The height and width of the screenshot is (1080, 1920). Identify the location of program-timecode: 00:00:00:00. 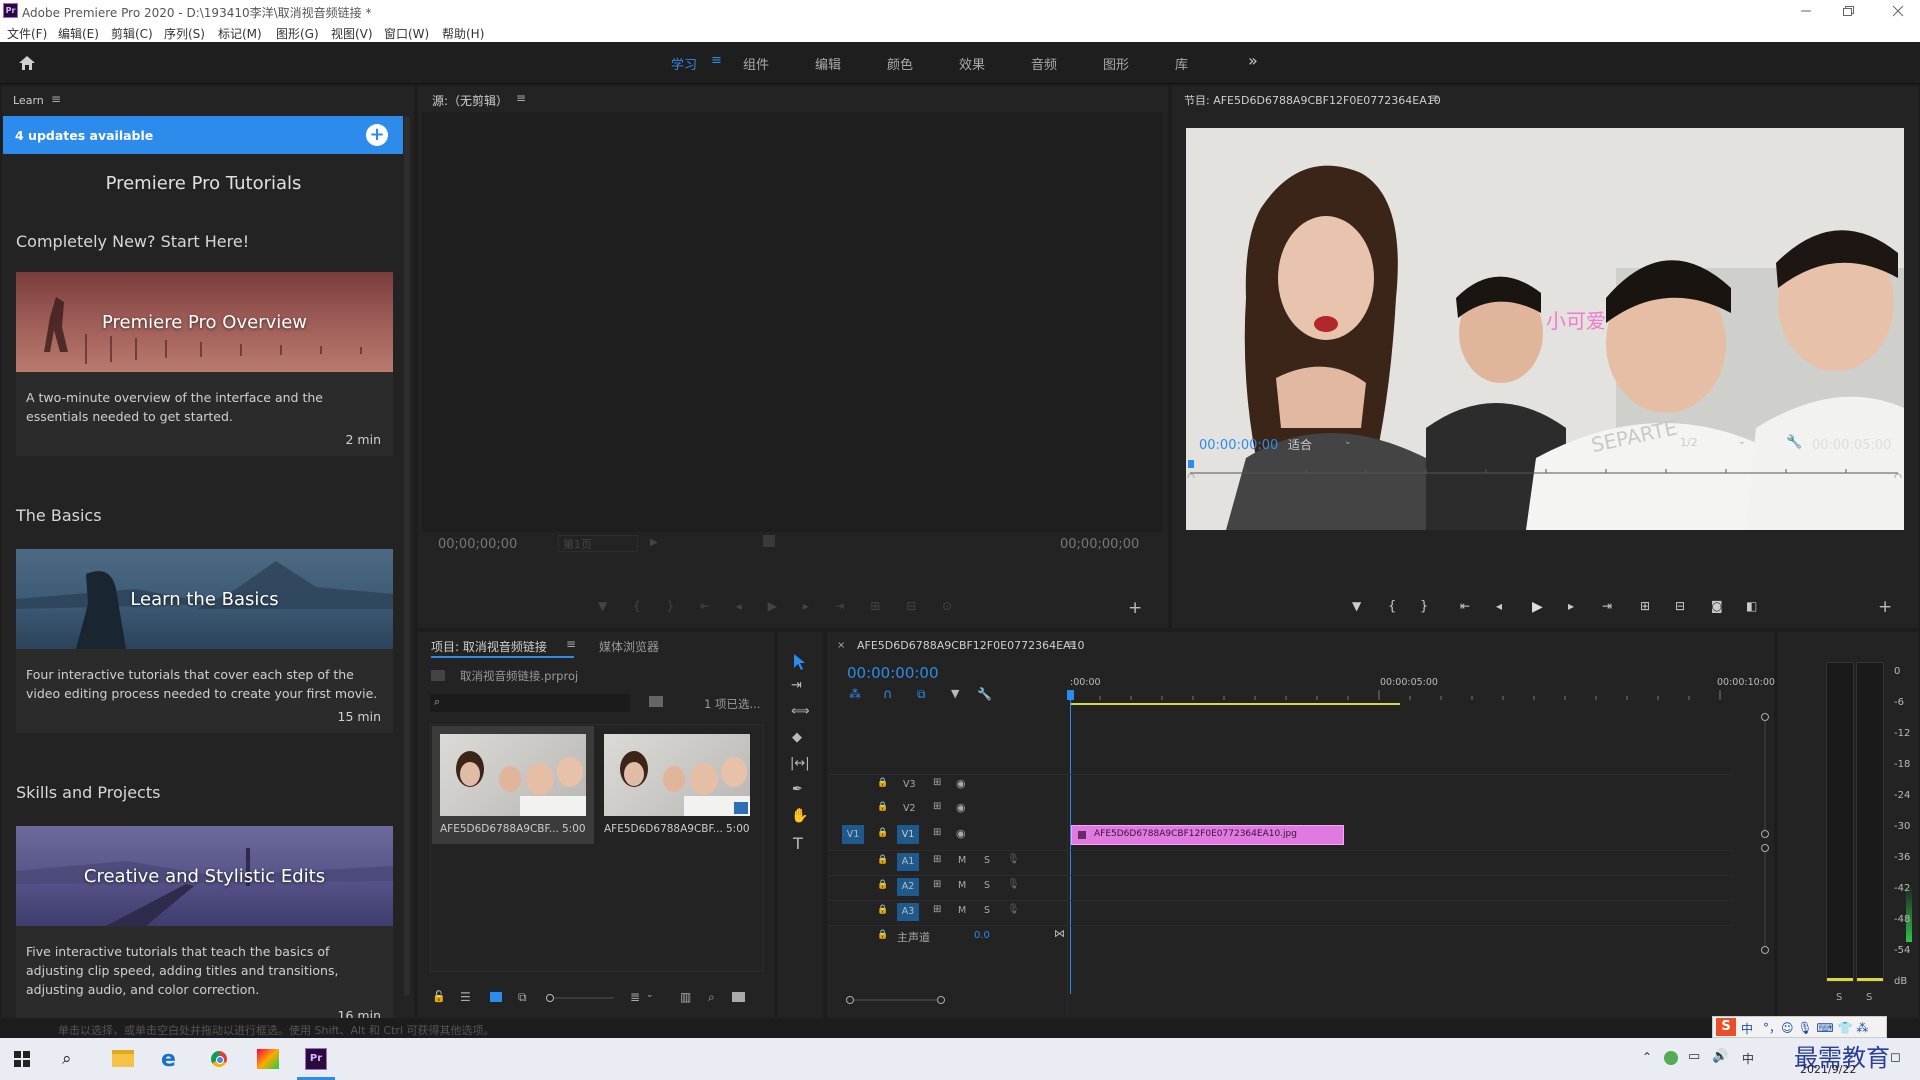
(1238, 445).